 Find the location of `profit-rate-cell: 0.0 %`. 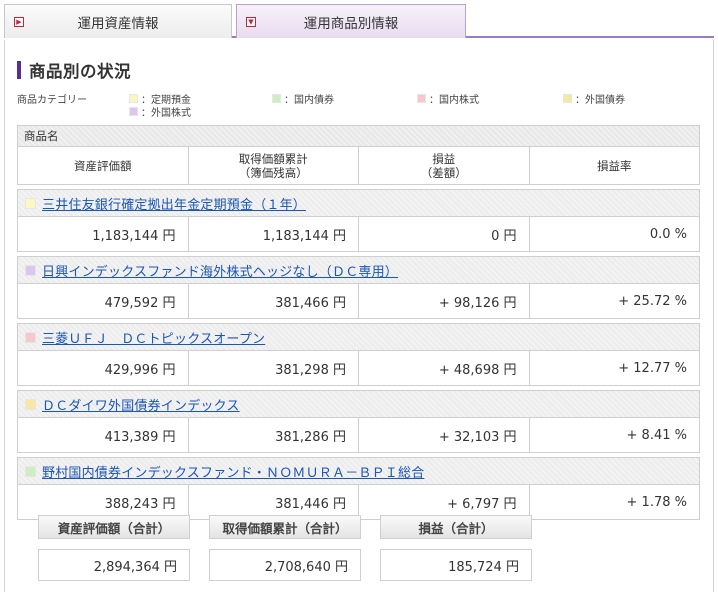

profit-rate-cell: 0.0 % is located at coordinates (668, 234).